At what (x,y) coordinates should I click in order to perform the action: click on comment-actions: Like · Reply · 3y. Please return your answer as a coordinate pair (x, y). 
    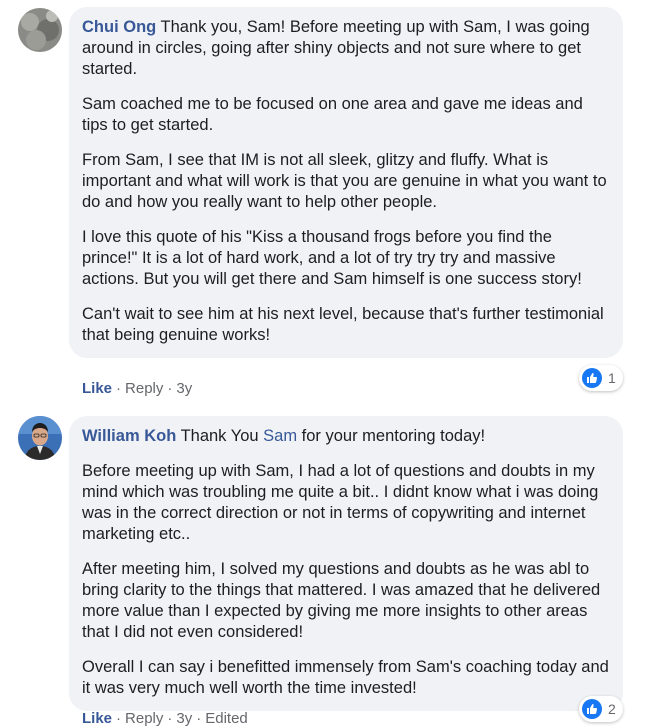
    Looking at the image, I should click on (137, 388).